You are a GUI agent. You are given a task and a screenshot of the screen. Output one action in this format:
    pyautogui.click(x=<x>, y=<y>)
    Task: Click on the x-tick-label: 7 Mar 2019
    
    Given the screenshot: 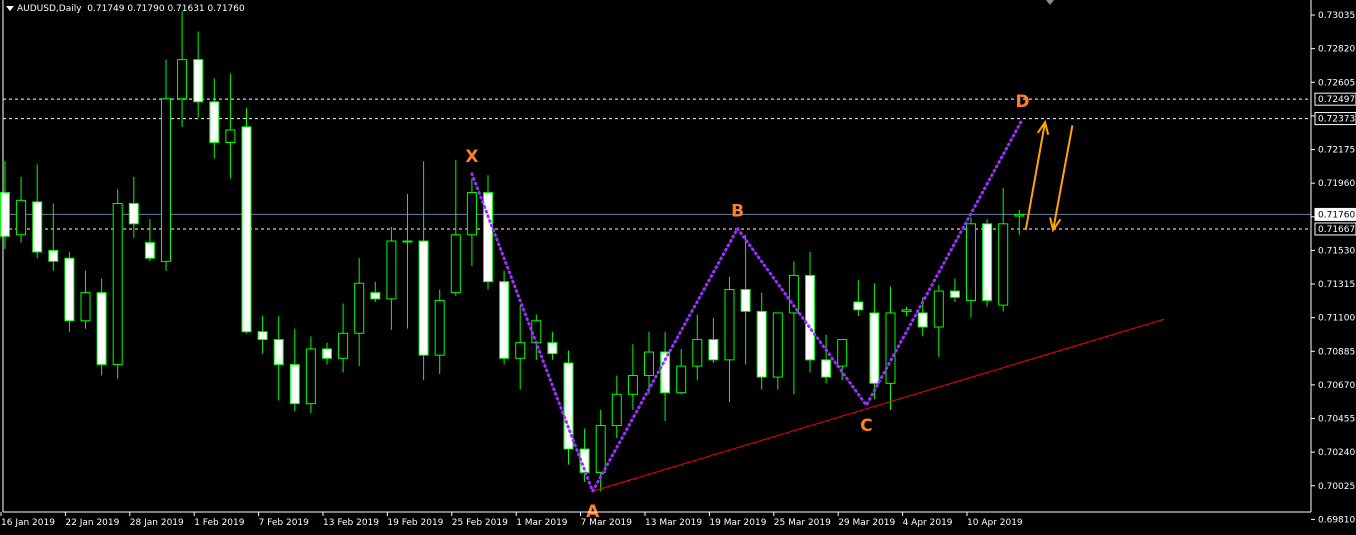 What is the action you would take?
    pyautogui.click(x=607, y=523)
    